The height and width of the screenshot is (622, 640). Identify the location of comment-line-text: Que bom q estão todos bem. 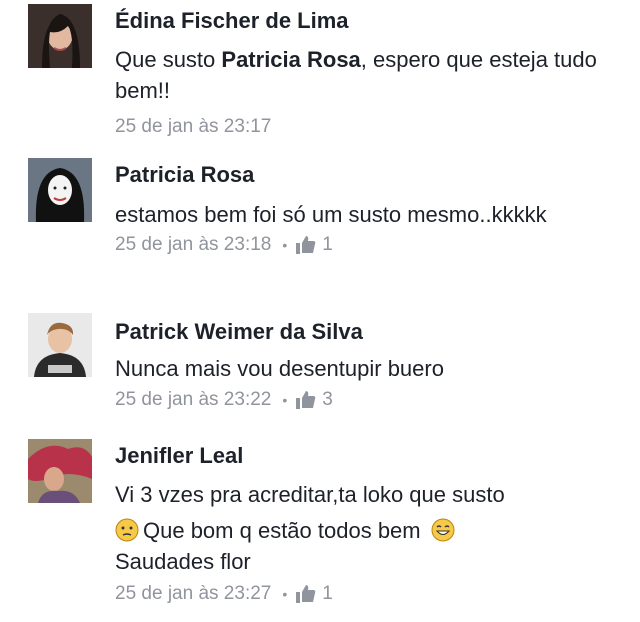
(282, 530).